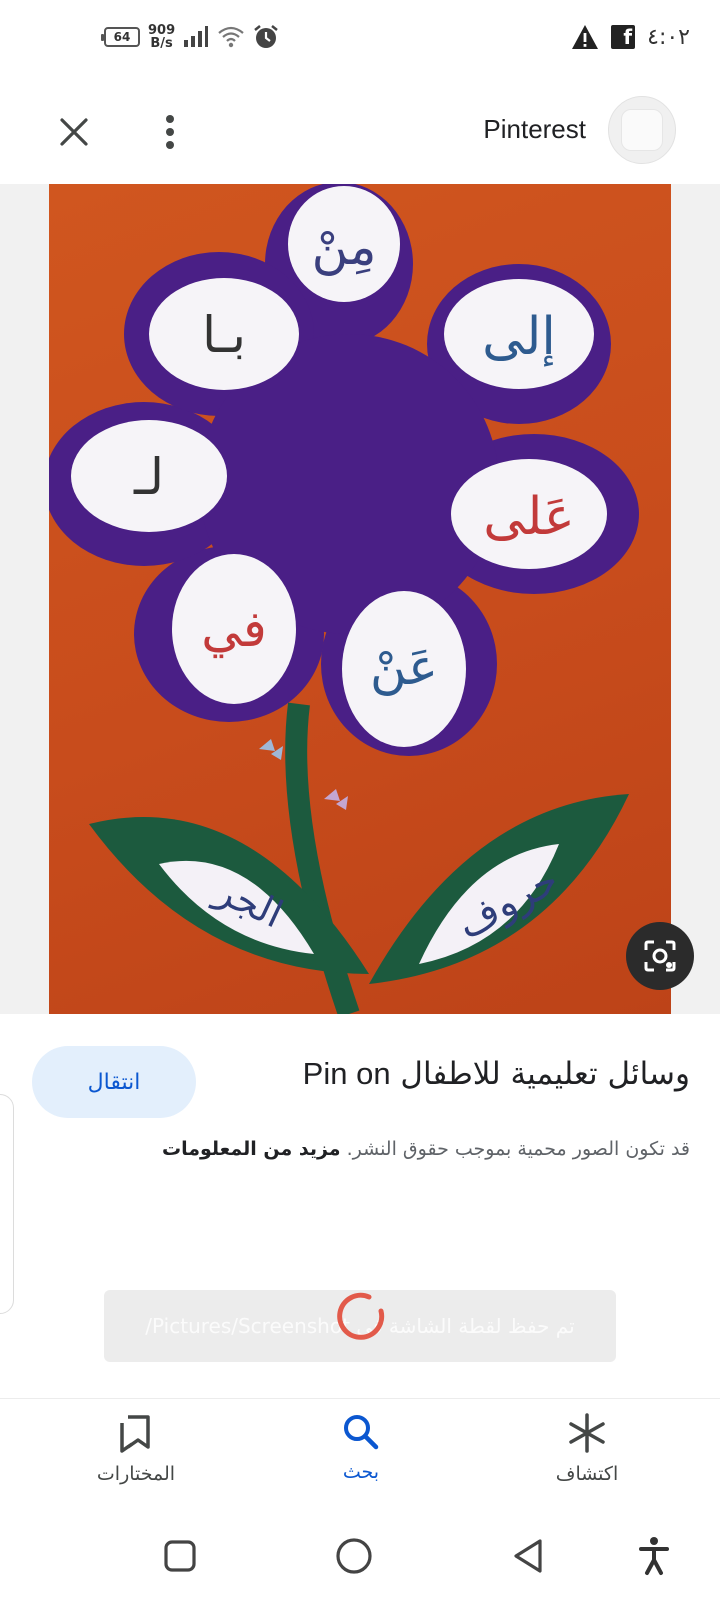 This screenshot has height=1600, width=720. I want to click on pin-title-ar: وسائل تعليمية للاطفال, so click(545, 1074).